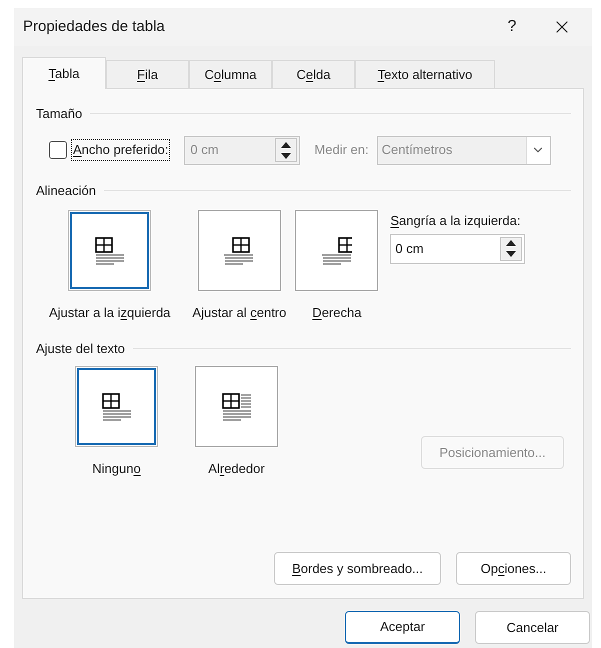 The height and width of the screenshot is (648, 601). Describe the element at coordinates (66, 191) in the screenshot. I see `section-heading: Alineación` at that location.